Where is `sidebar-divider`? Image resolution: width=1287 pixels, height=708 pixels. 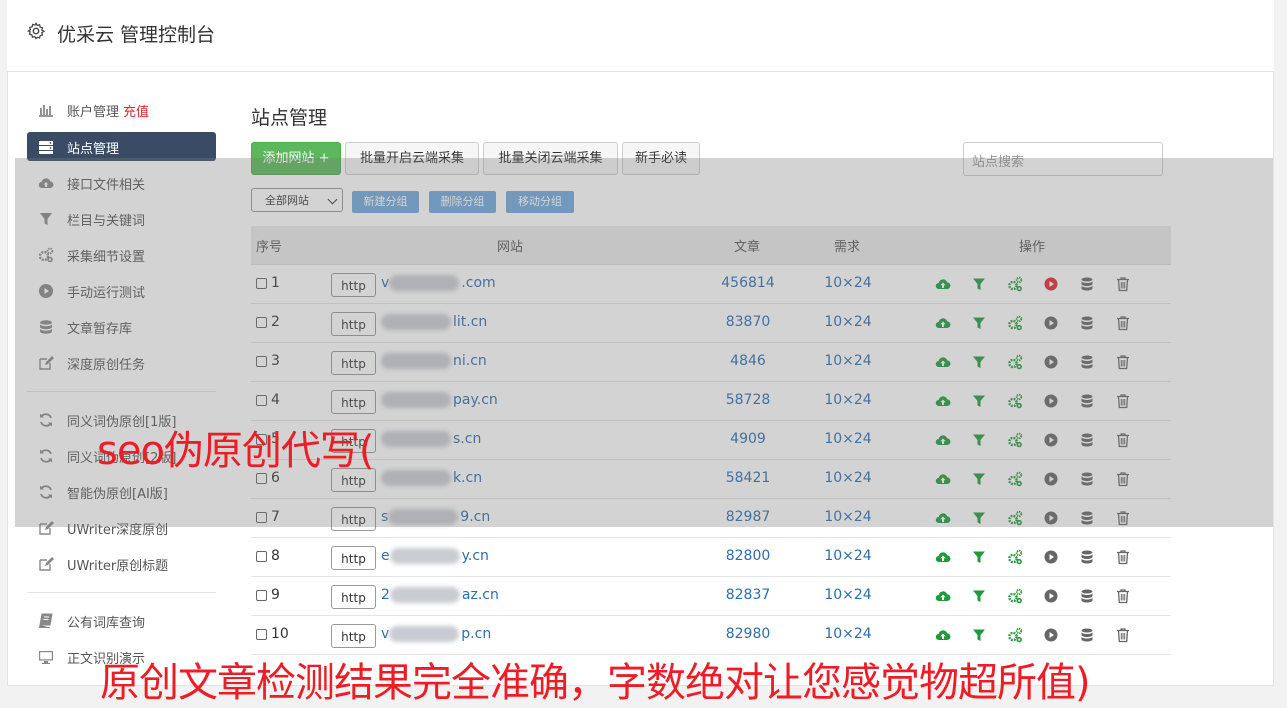 sidebar-divider is located at coordinates (121, 592).